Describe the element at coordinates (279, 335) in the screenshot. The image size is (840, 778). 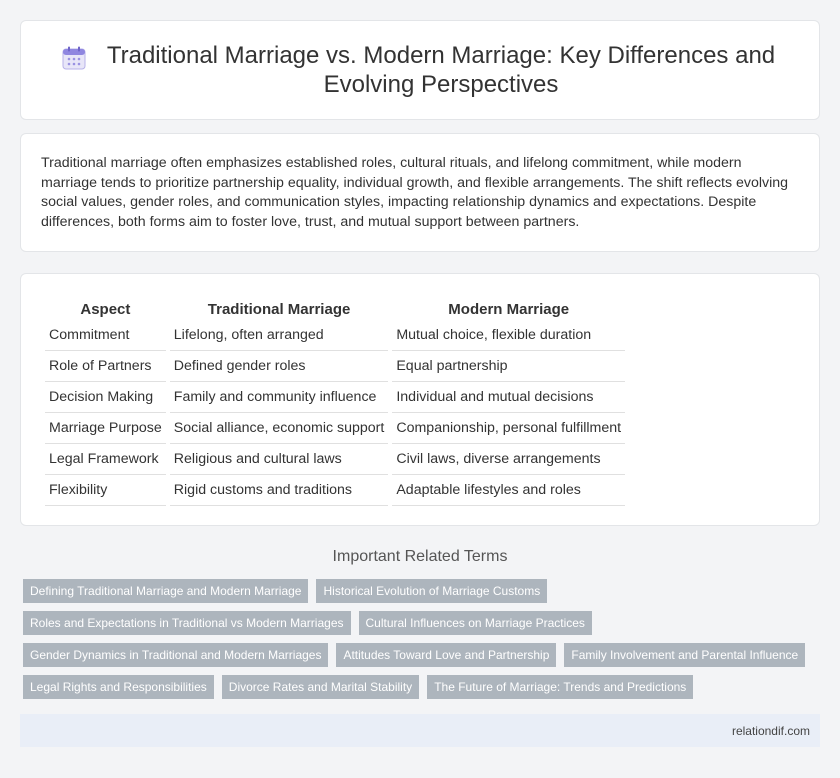
I see `table-cell: Lifelong, often arranged` at that location.